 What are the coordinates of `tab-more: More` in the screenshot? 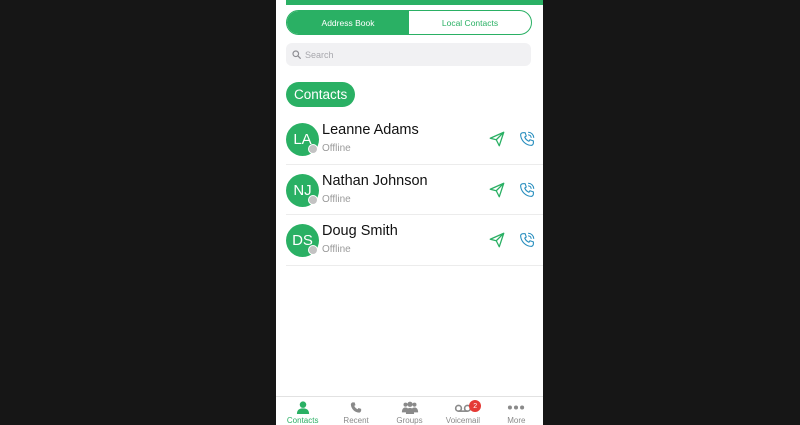 It's located at (516, 411).